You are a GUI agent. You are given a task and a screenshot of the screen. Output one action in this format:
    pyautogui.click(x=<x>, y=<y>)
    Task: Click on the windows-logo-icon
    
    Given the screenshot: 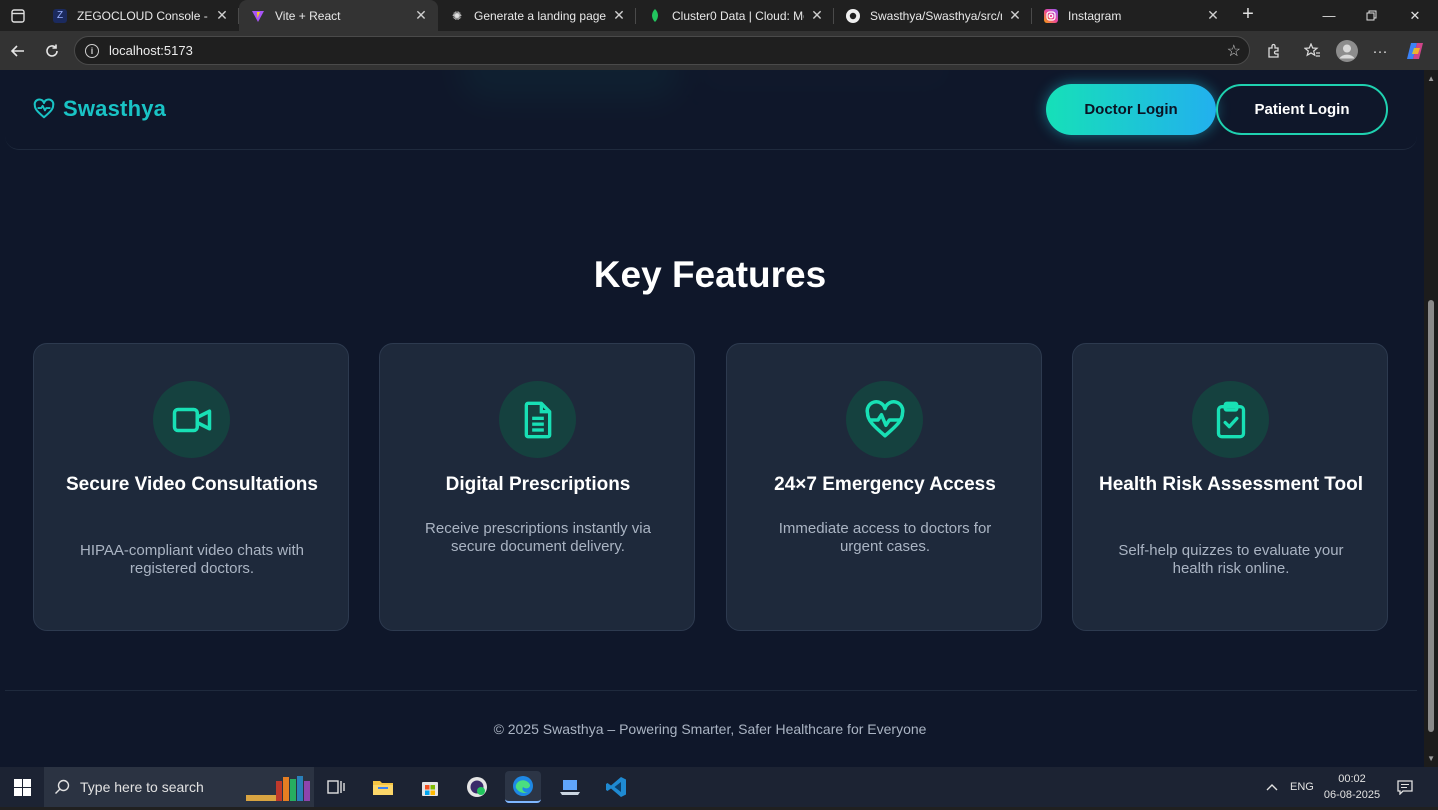 What is the action you would take?
    pyautogui.click(x=22, y=787)
    